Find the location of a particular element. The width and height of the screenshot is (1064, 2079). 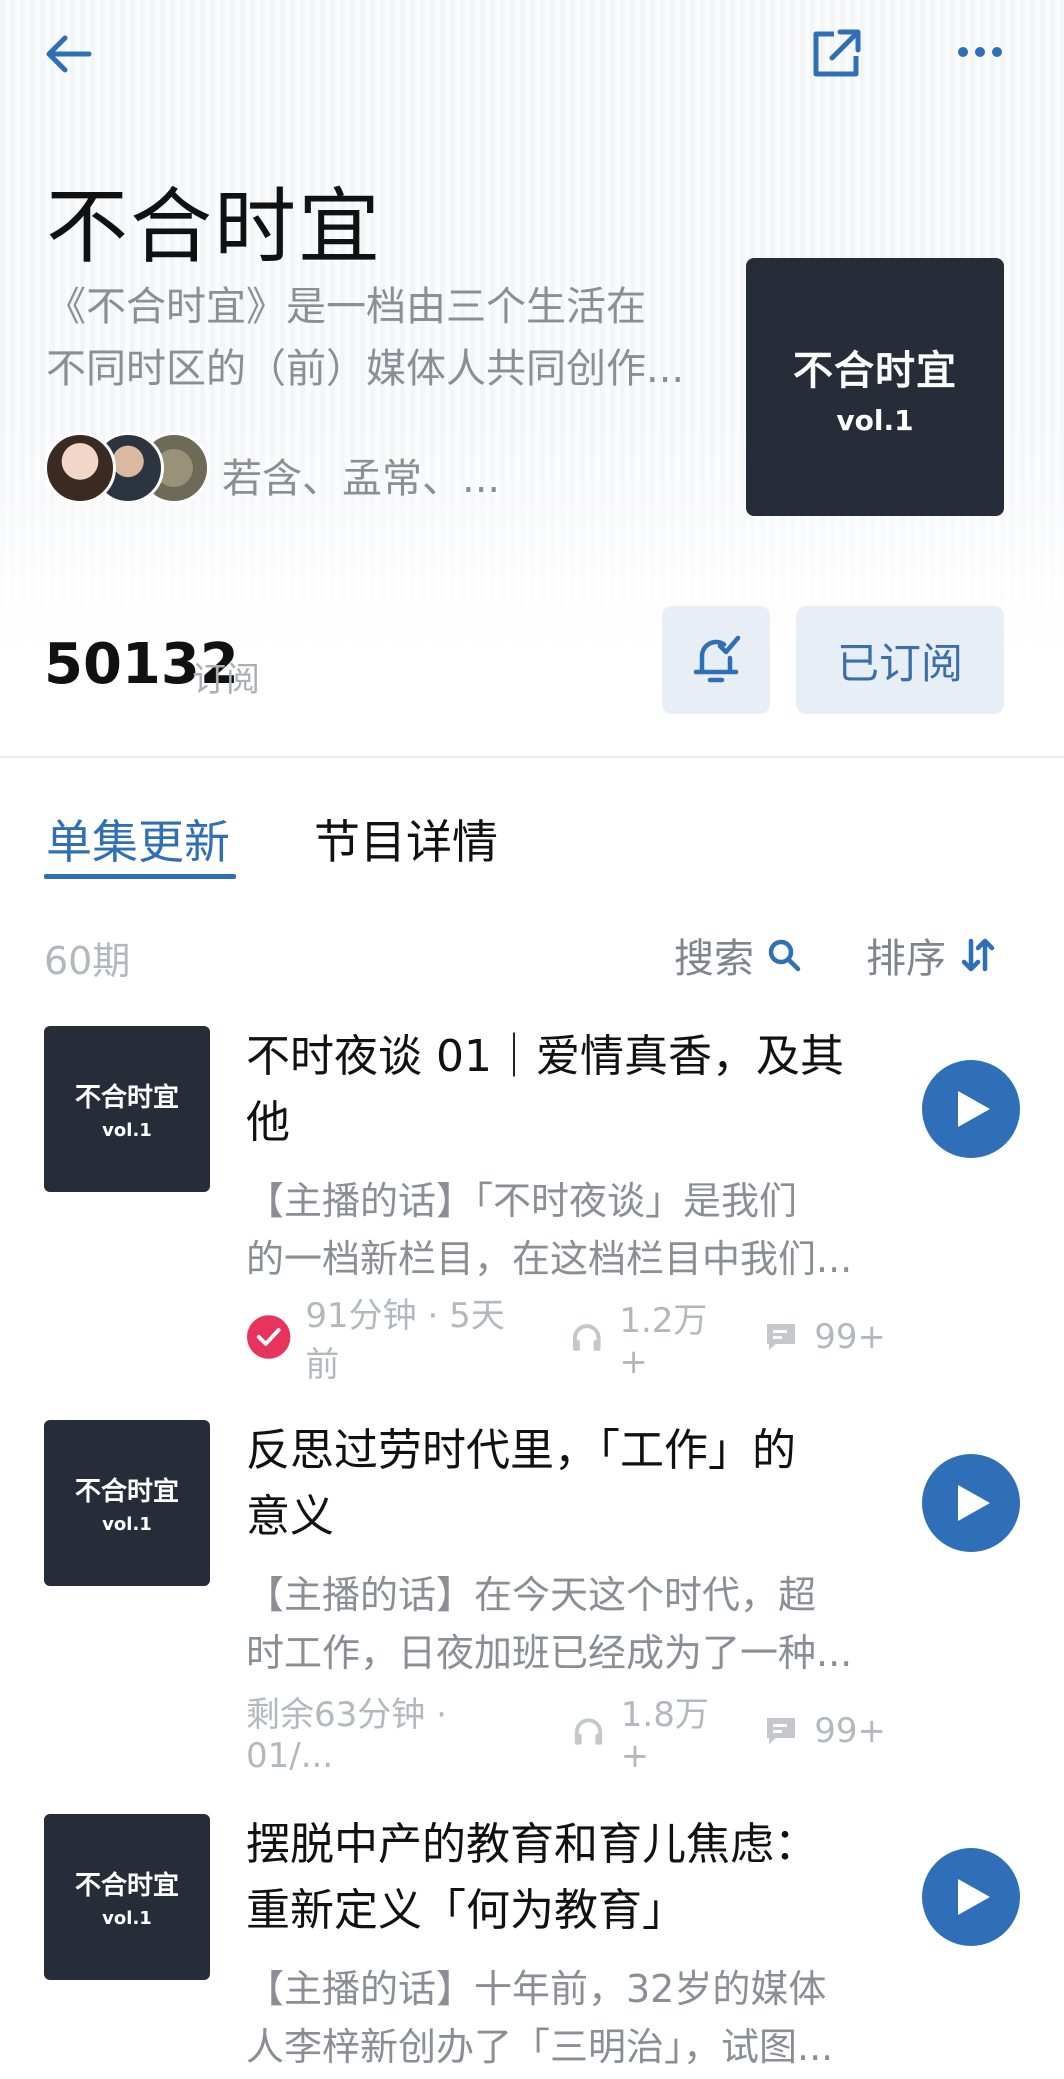

episode-title: 不时夜谈 01｜爱情真香，及其 他 is located at coordinates (556, 1090).